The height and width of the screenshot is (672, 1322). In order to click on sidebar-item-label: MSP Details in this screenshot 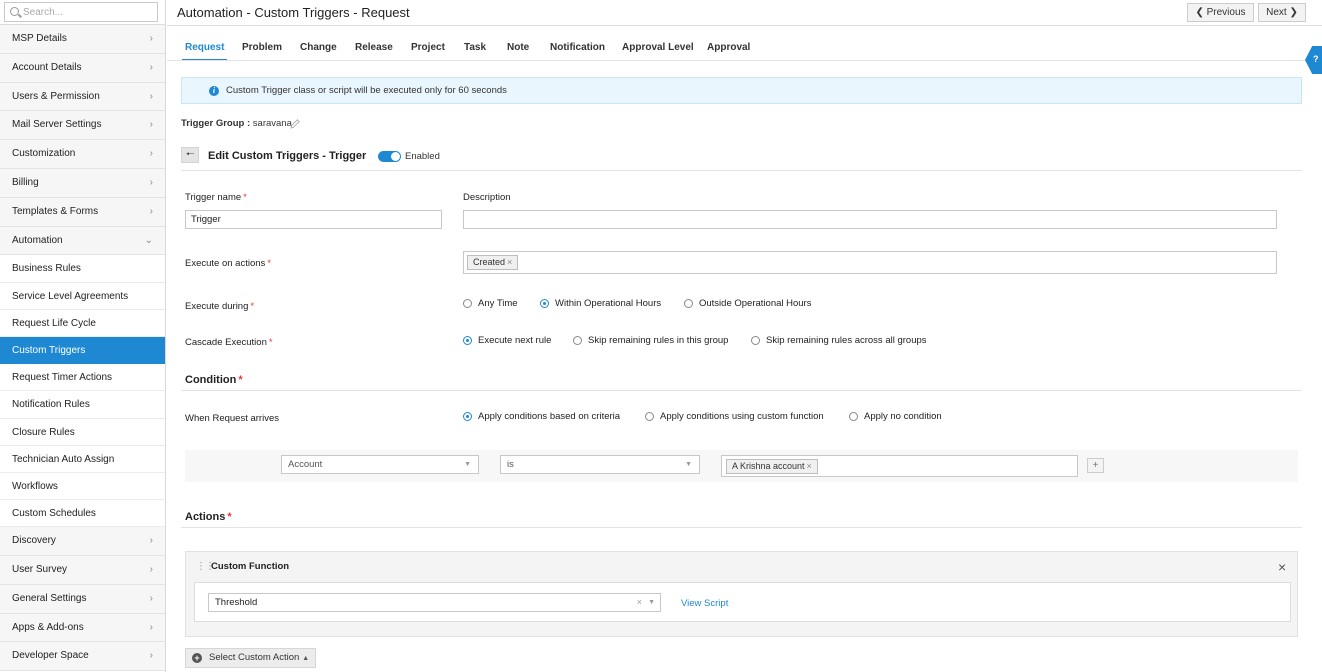, I will do `click(39, 38)`.